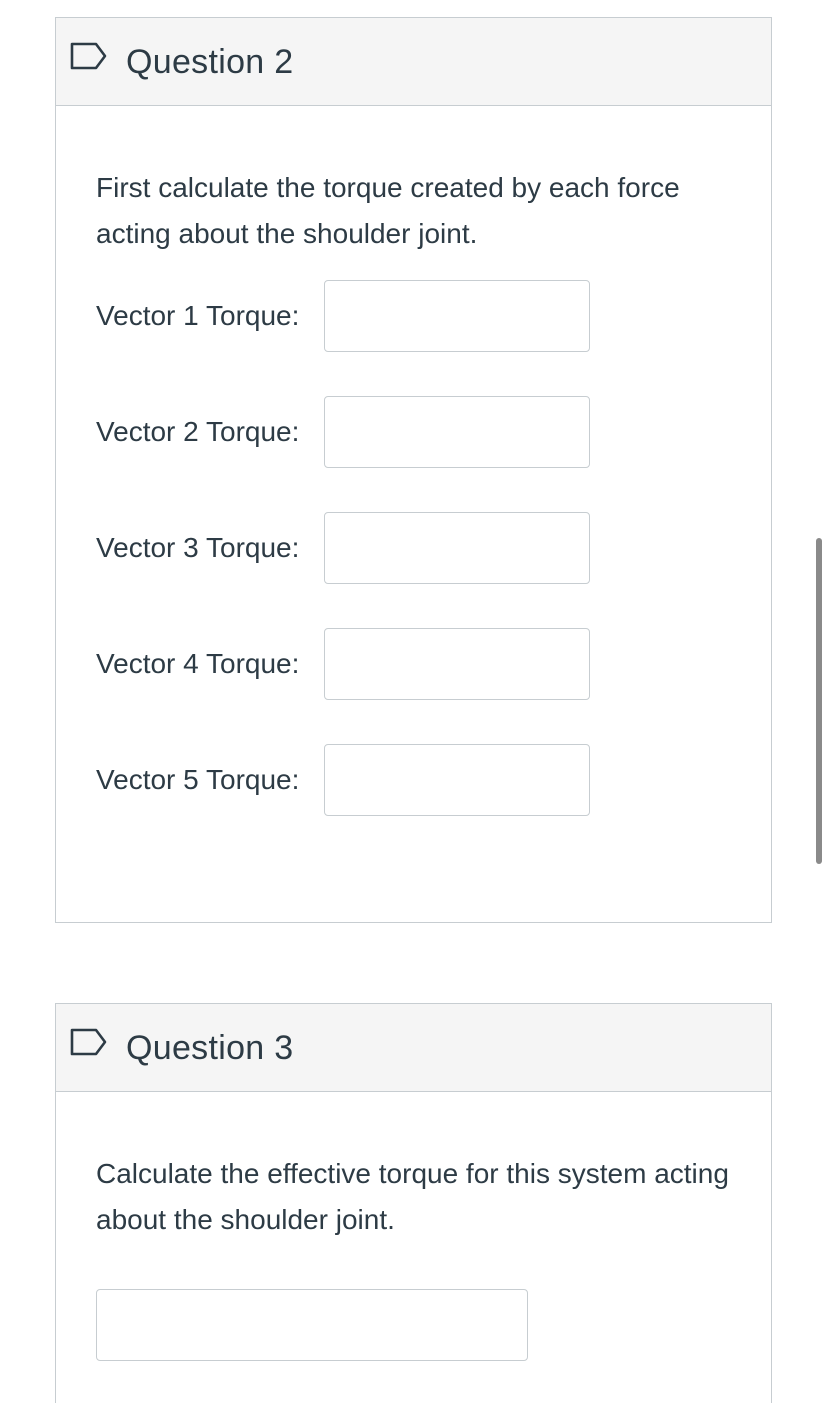 The image size is (827, 1403). I want to click on effective-torque-input, so click(312, 1325).